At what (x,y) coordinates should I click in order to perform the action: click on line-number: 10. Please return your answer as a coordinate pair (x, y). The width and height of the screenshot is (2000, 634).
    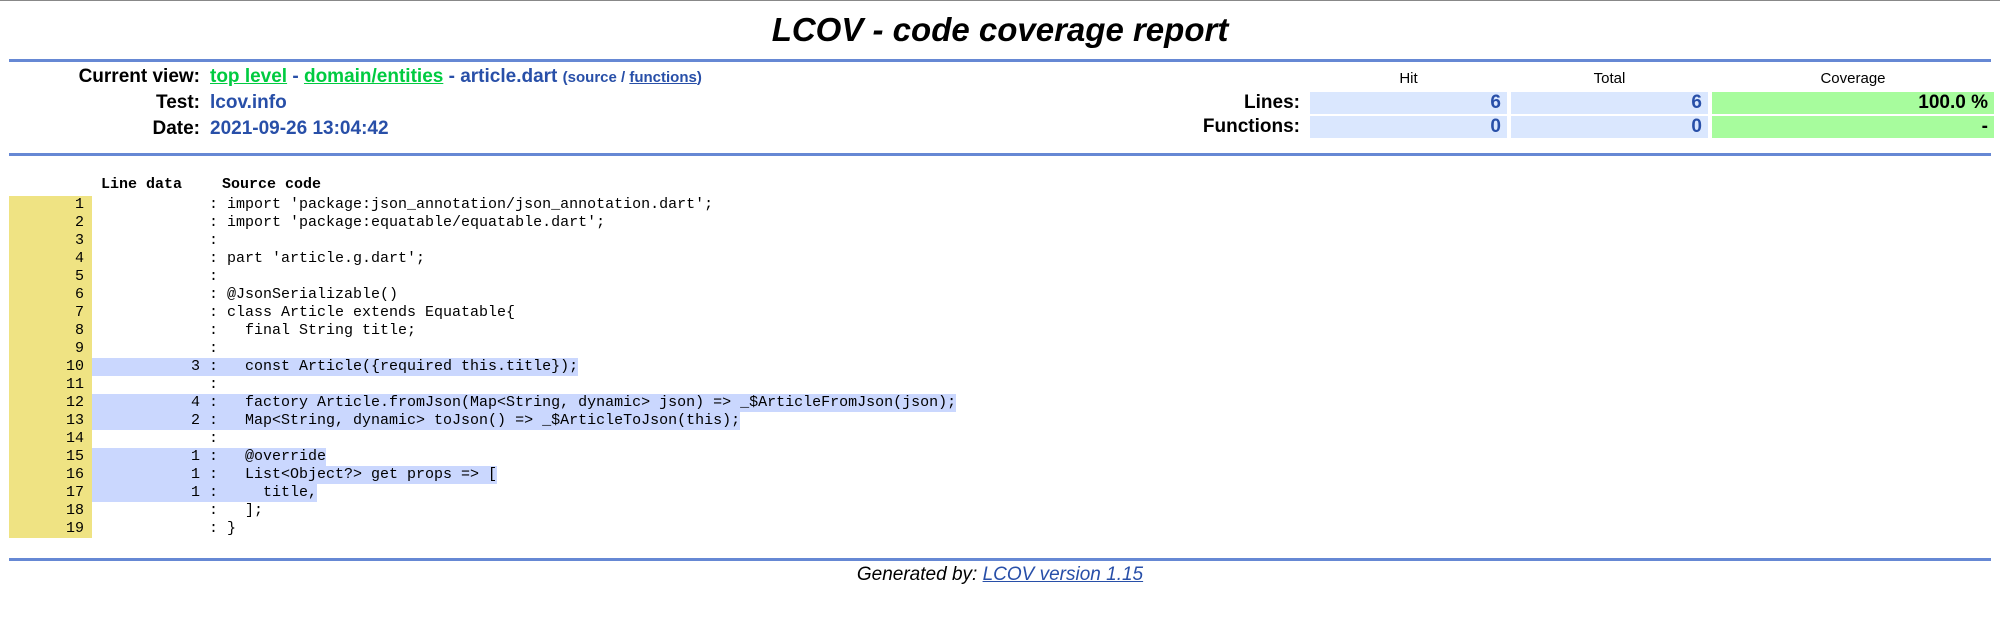
    Looking at the image, I should click on (50, 367).